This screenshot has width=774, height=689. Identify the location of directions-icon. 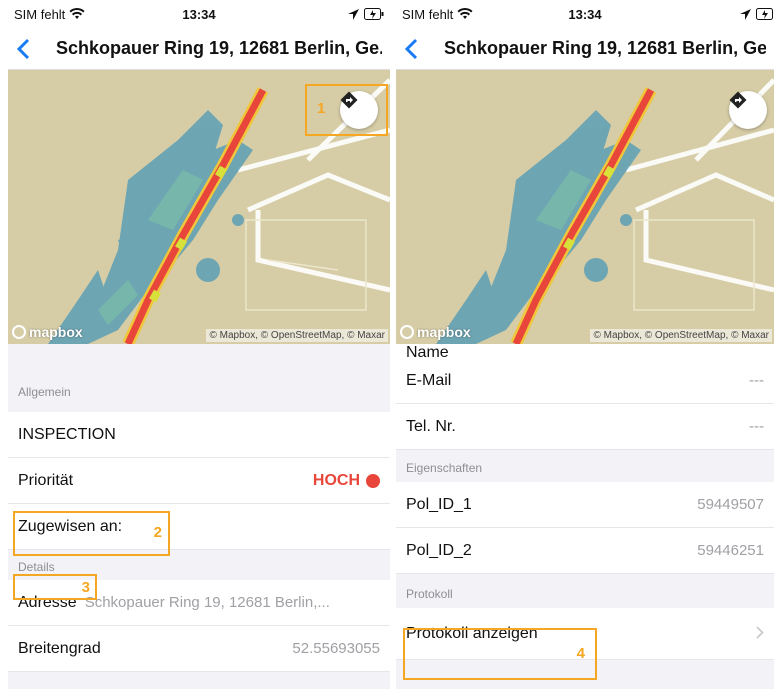
(738, 100).